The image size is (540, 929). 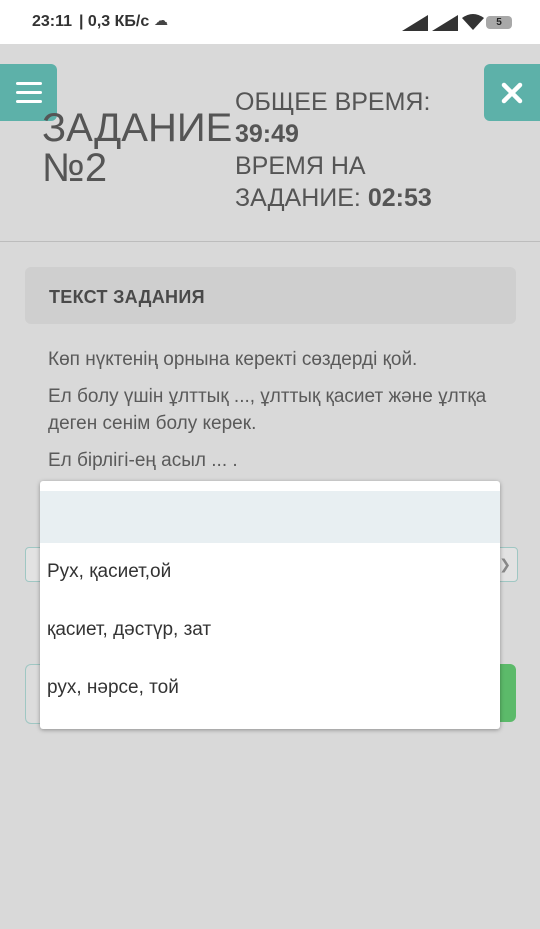 What do you see at coordinates (52, 21) in the screenshot?
I see `status-time: 23:11` at bounding box center [52, 21].